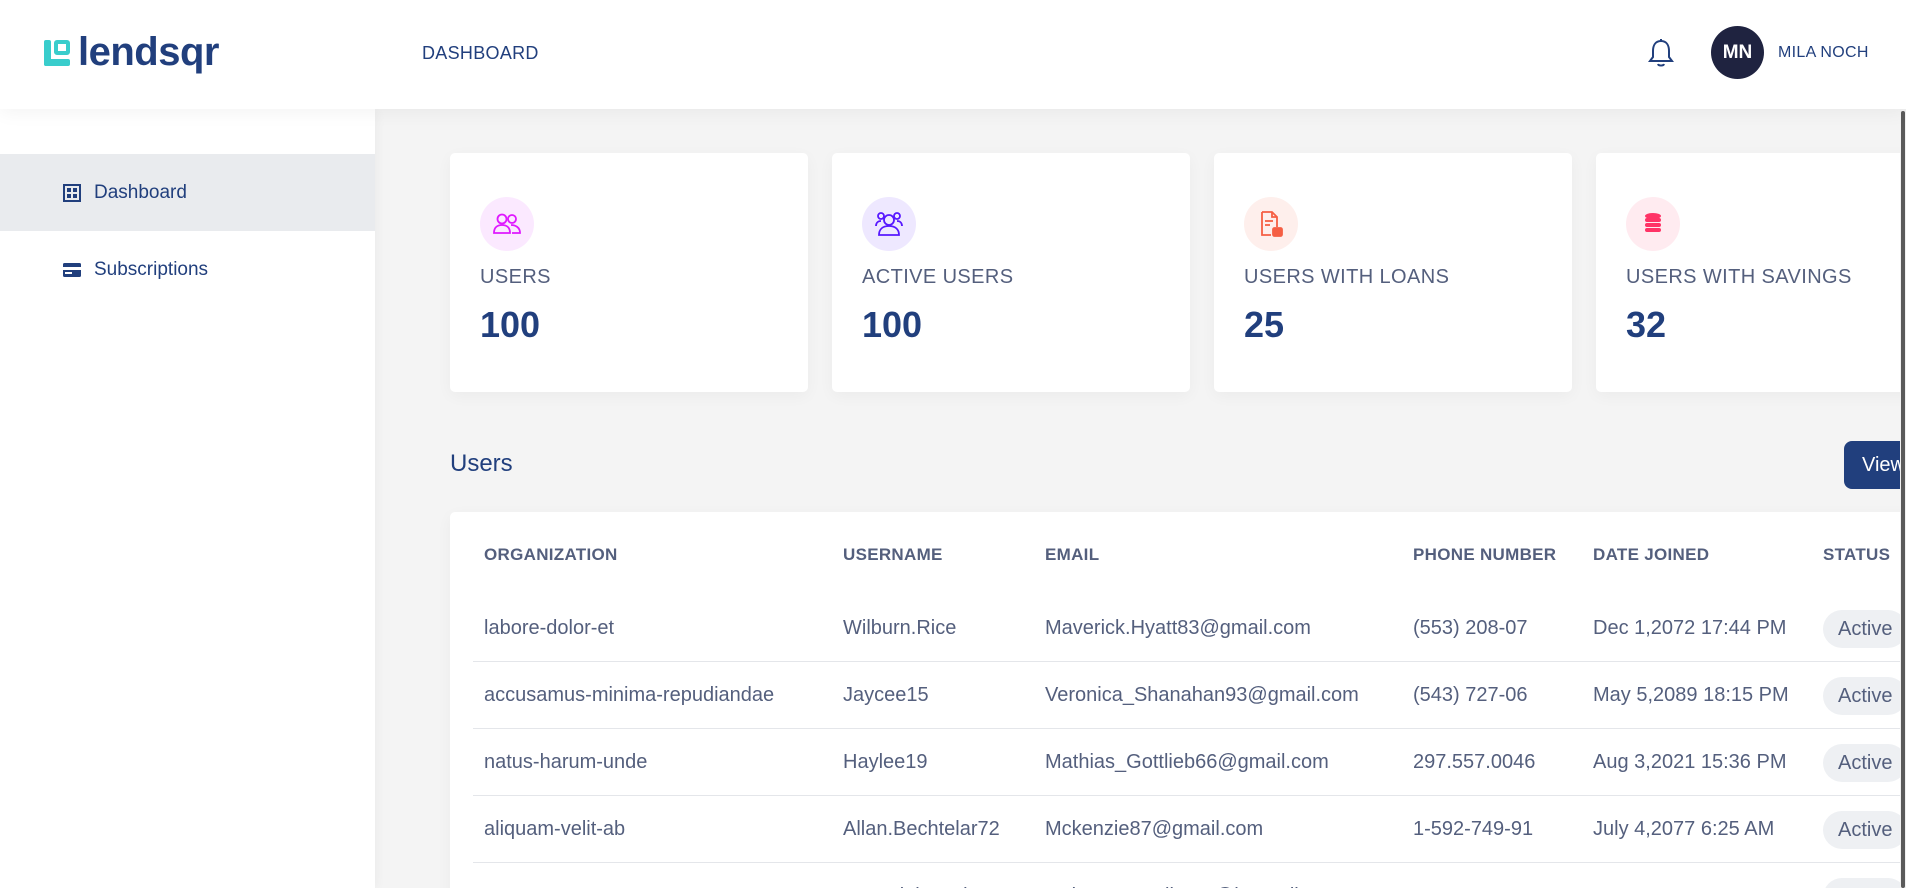 The image size is (1906, 888). Describe the element at coordinates (1473, 875) in the screenshot. I see `cell-phone: 1-992-532-31` at that location.